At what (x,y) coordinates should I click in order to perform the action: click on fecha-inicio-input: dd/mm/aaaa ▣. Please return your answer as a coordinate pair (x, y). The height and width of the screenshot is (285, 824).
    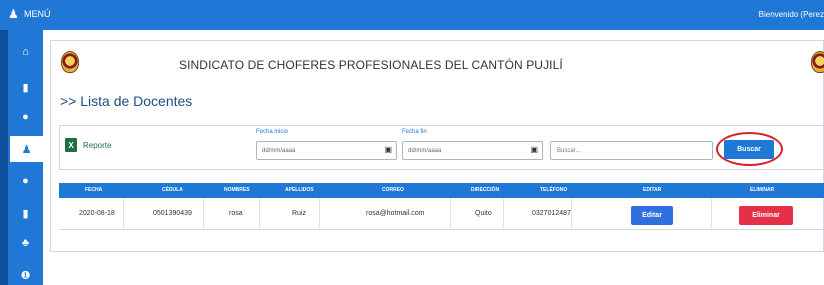
    Looking at the image, I should click on (326, 150).